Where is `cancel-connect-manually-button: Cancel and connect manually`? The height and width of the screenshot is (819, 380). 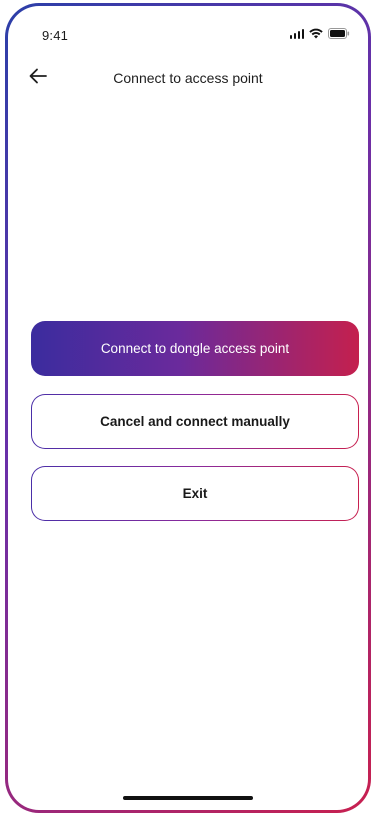
cancel-connect-manually-button: Cancel and connect manually is located at coordinates (195, 421).